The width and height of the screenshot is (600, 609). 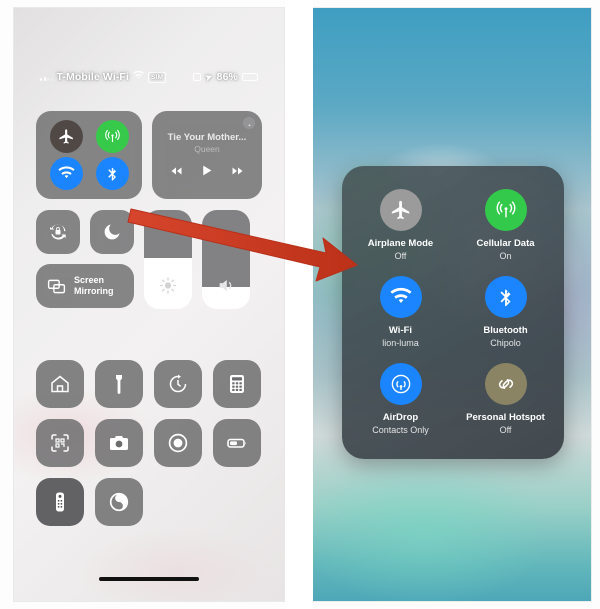 What do you see at coordinates (58, 232) in the screenshot?
I see `rotation-lock-toggle` at bounding box center [58, 232].